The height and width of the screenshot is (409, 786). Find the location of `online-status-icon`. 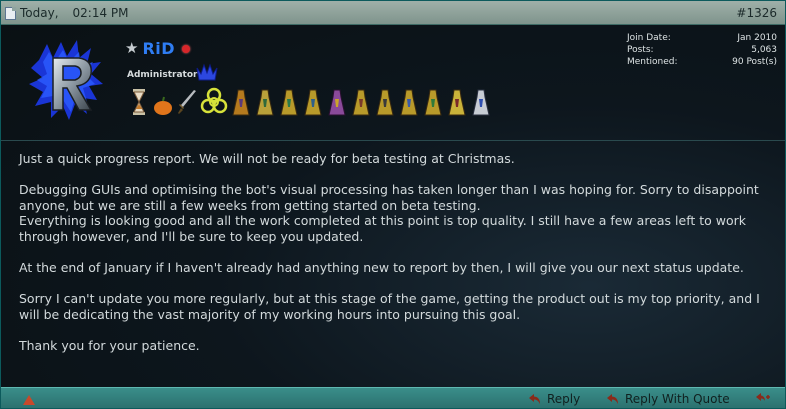

online-status-icon is located at coordinates (186, 48).